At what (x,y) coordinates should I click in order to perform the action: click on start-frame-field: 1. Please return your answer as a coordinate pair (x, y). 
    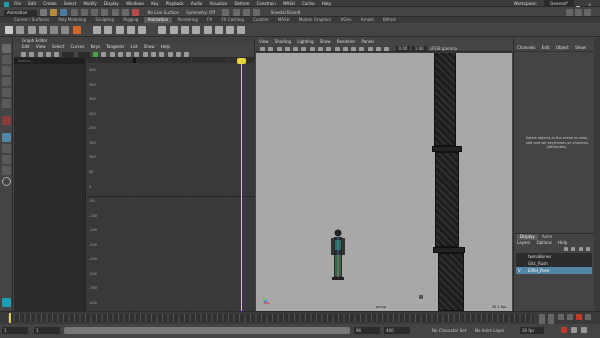
    Looking at the image, I should click on (15, 330).